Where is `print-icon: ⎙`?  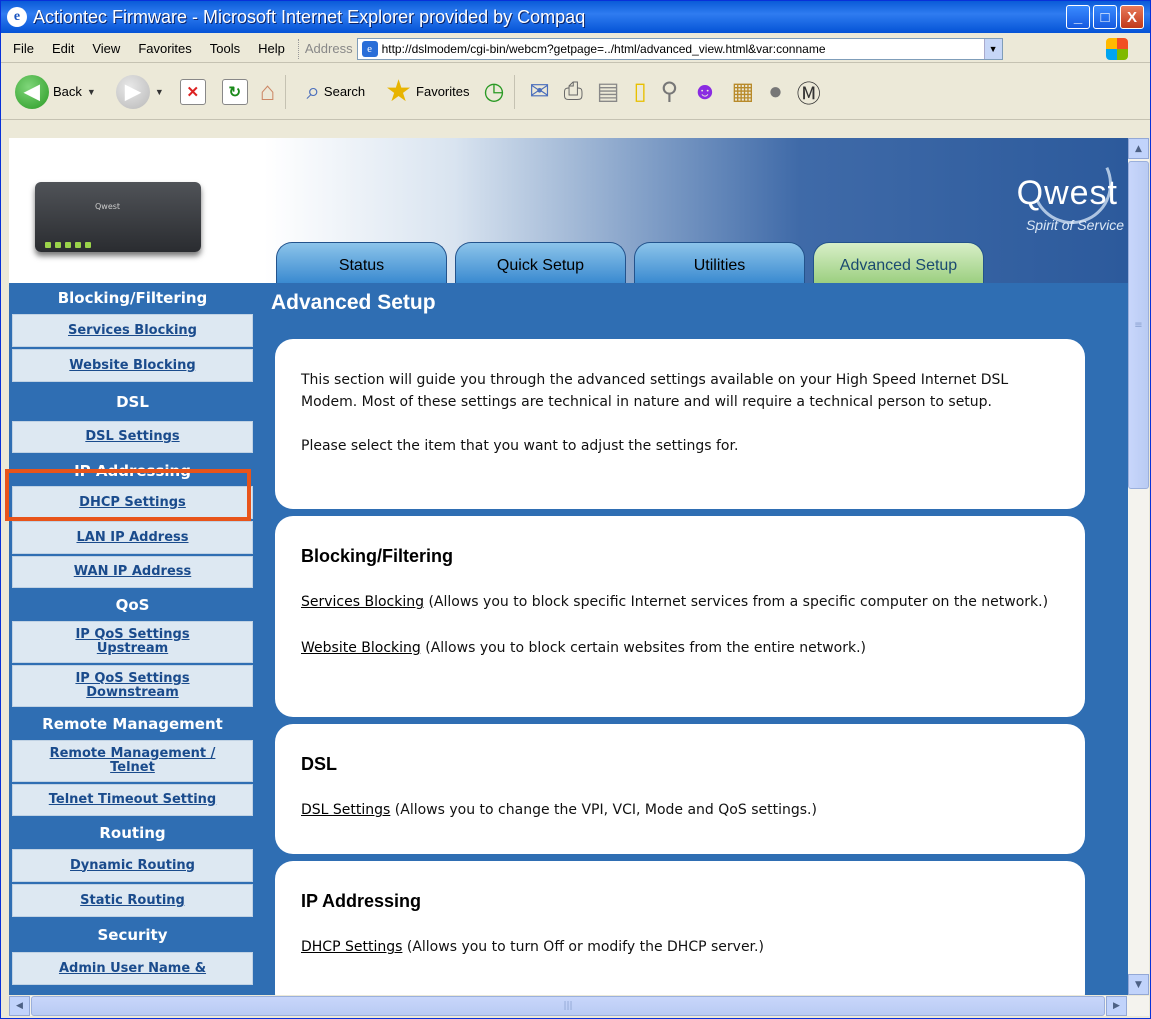
print-icon: ⎙ is located at coordinates (573, 92).